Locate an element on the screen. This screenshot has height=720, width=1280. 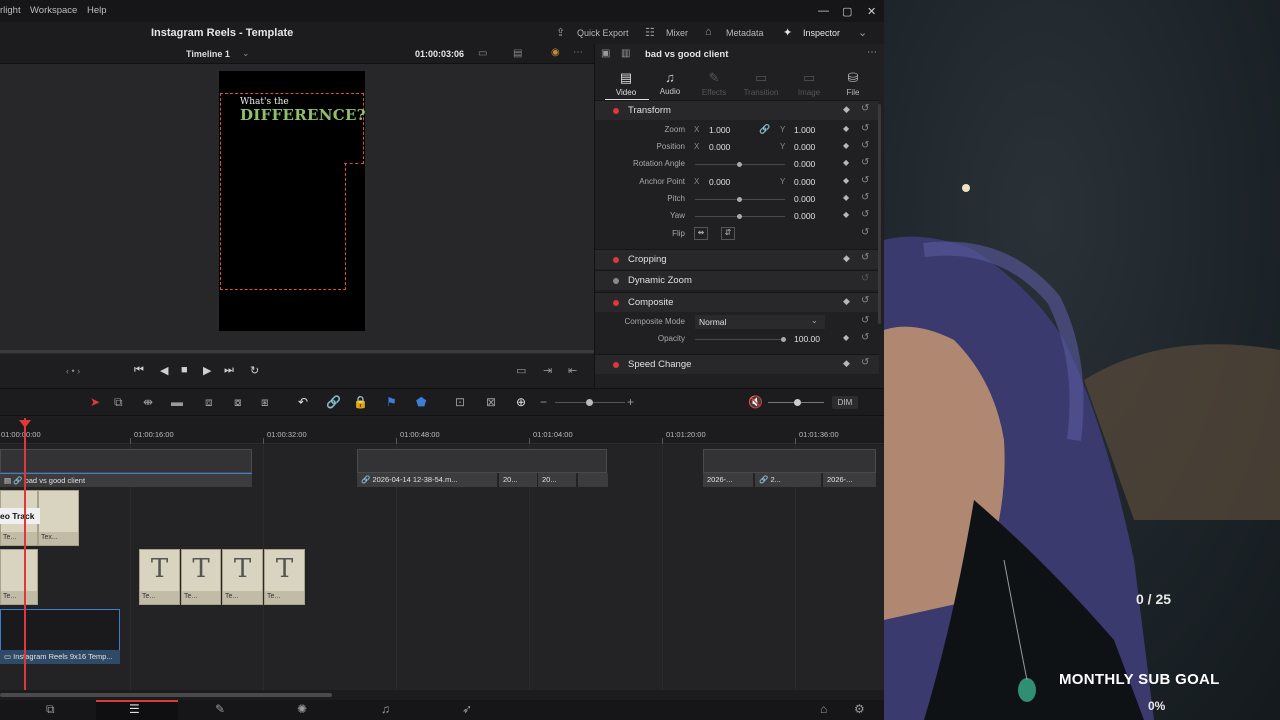
fusion-page-icon: ✎ is located at coordinates (220, 709).